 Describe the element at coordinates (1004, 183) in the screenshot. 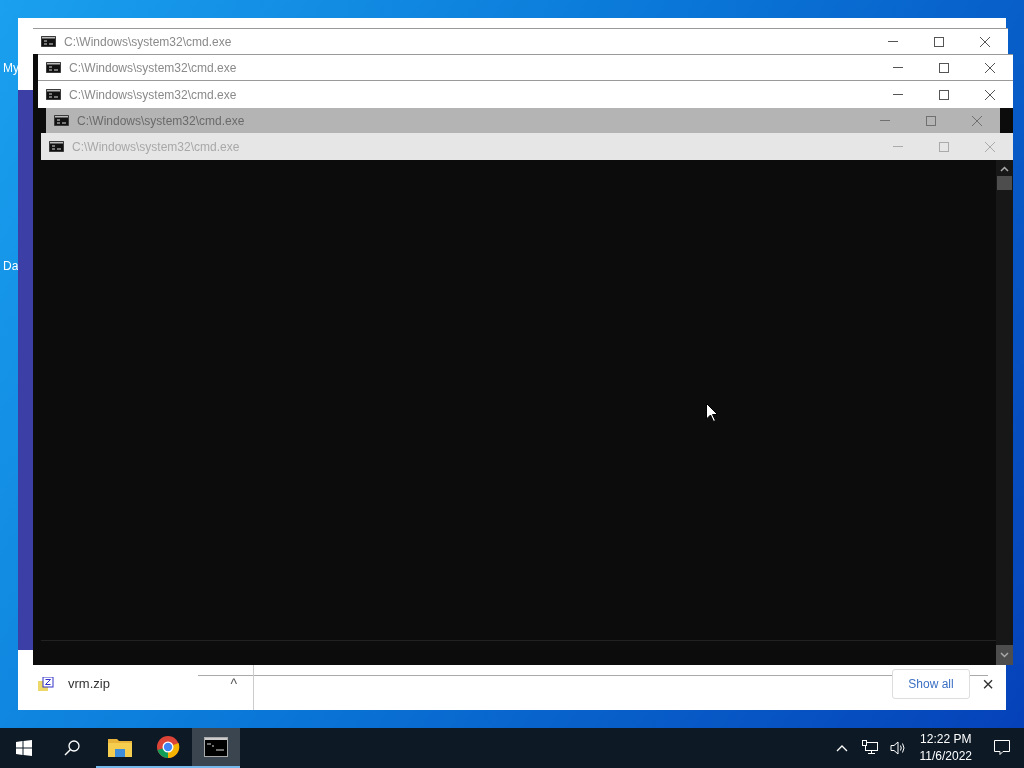

I see `scroll-thumb` at that location.